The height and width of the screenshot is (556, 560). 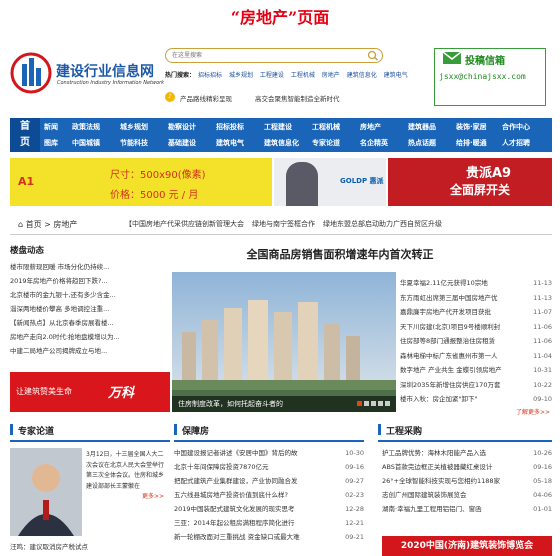 What do you see at coordinates (170, 97) in the screenshot?
I see `announcement-icon: ♪` at bounding box center [170, 97].